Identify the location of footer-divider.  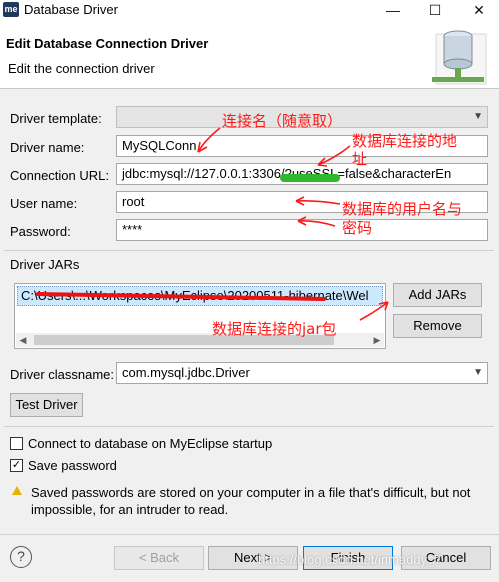
(249, 534).